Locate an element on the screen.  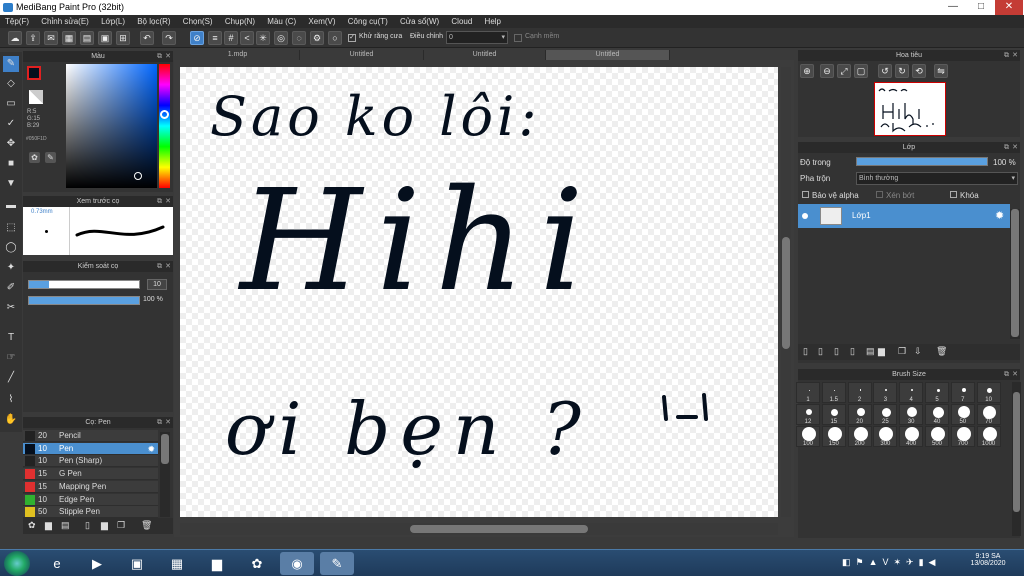
medibang-taskbar-icon: ✎ is located at coordinates (337, 563).